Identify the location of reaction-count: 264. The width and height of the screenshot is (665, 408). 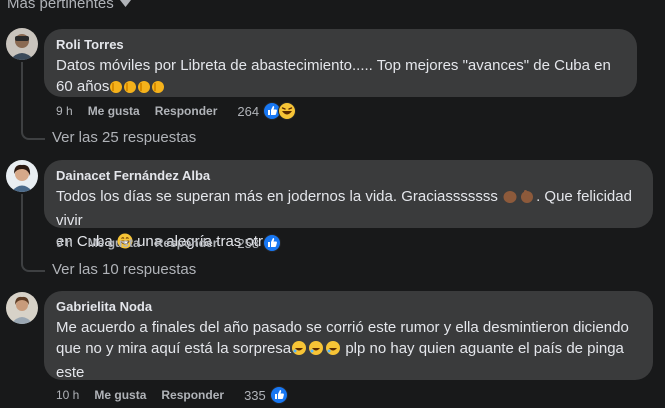
(248, 111).